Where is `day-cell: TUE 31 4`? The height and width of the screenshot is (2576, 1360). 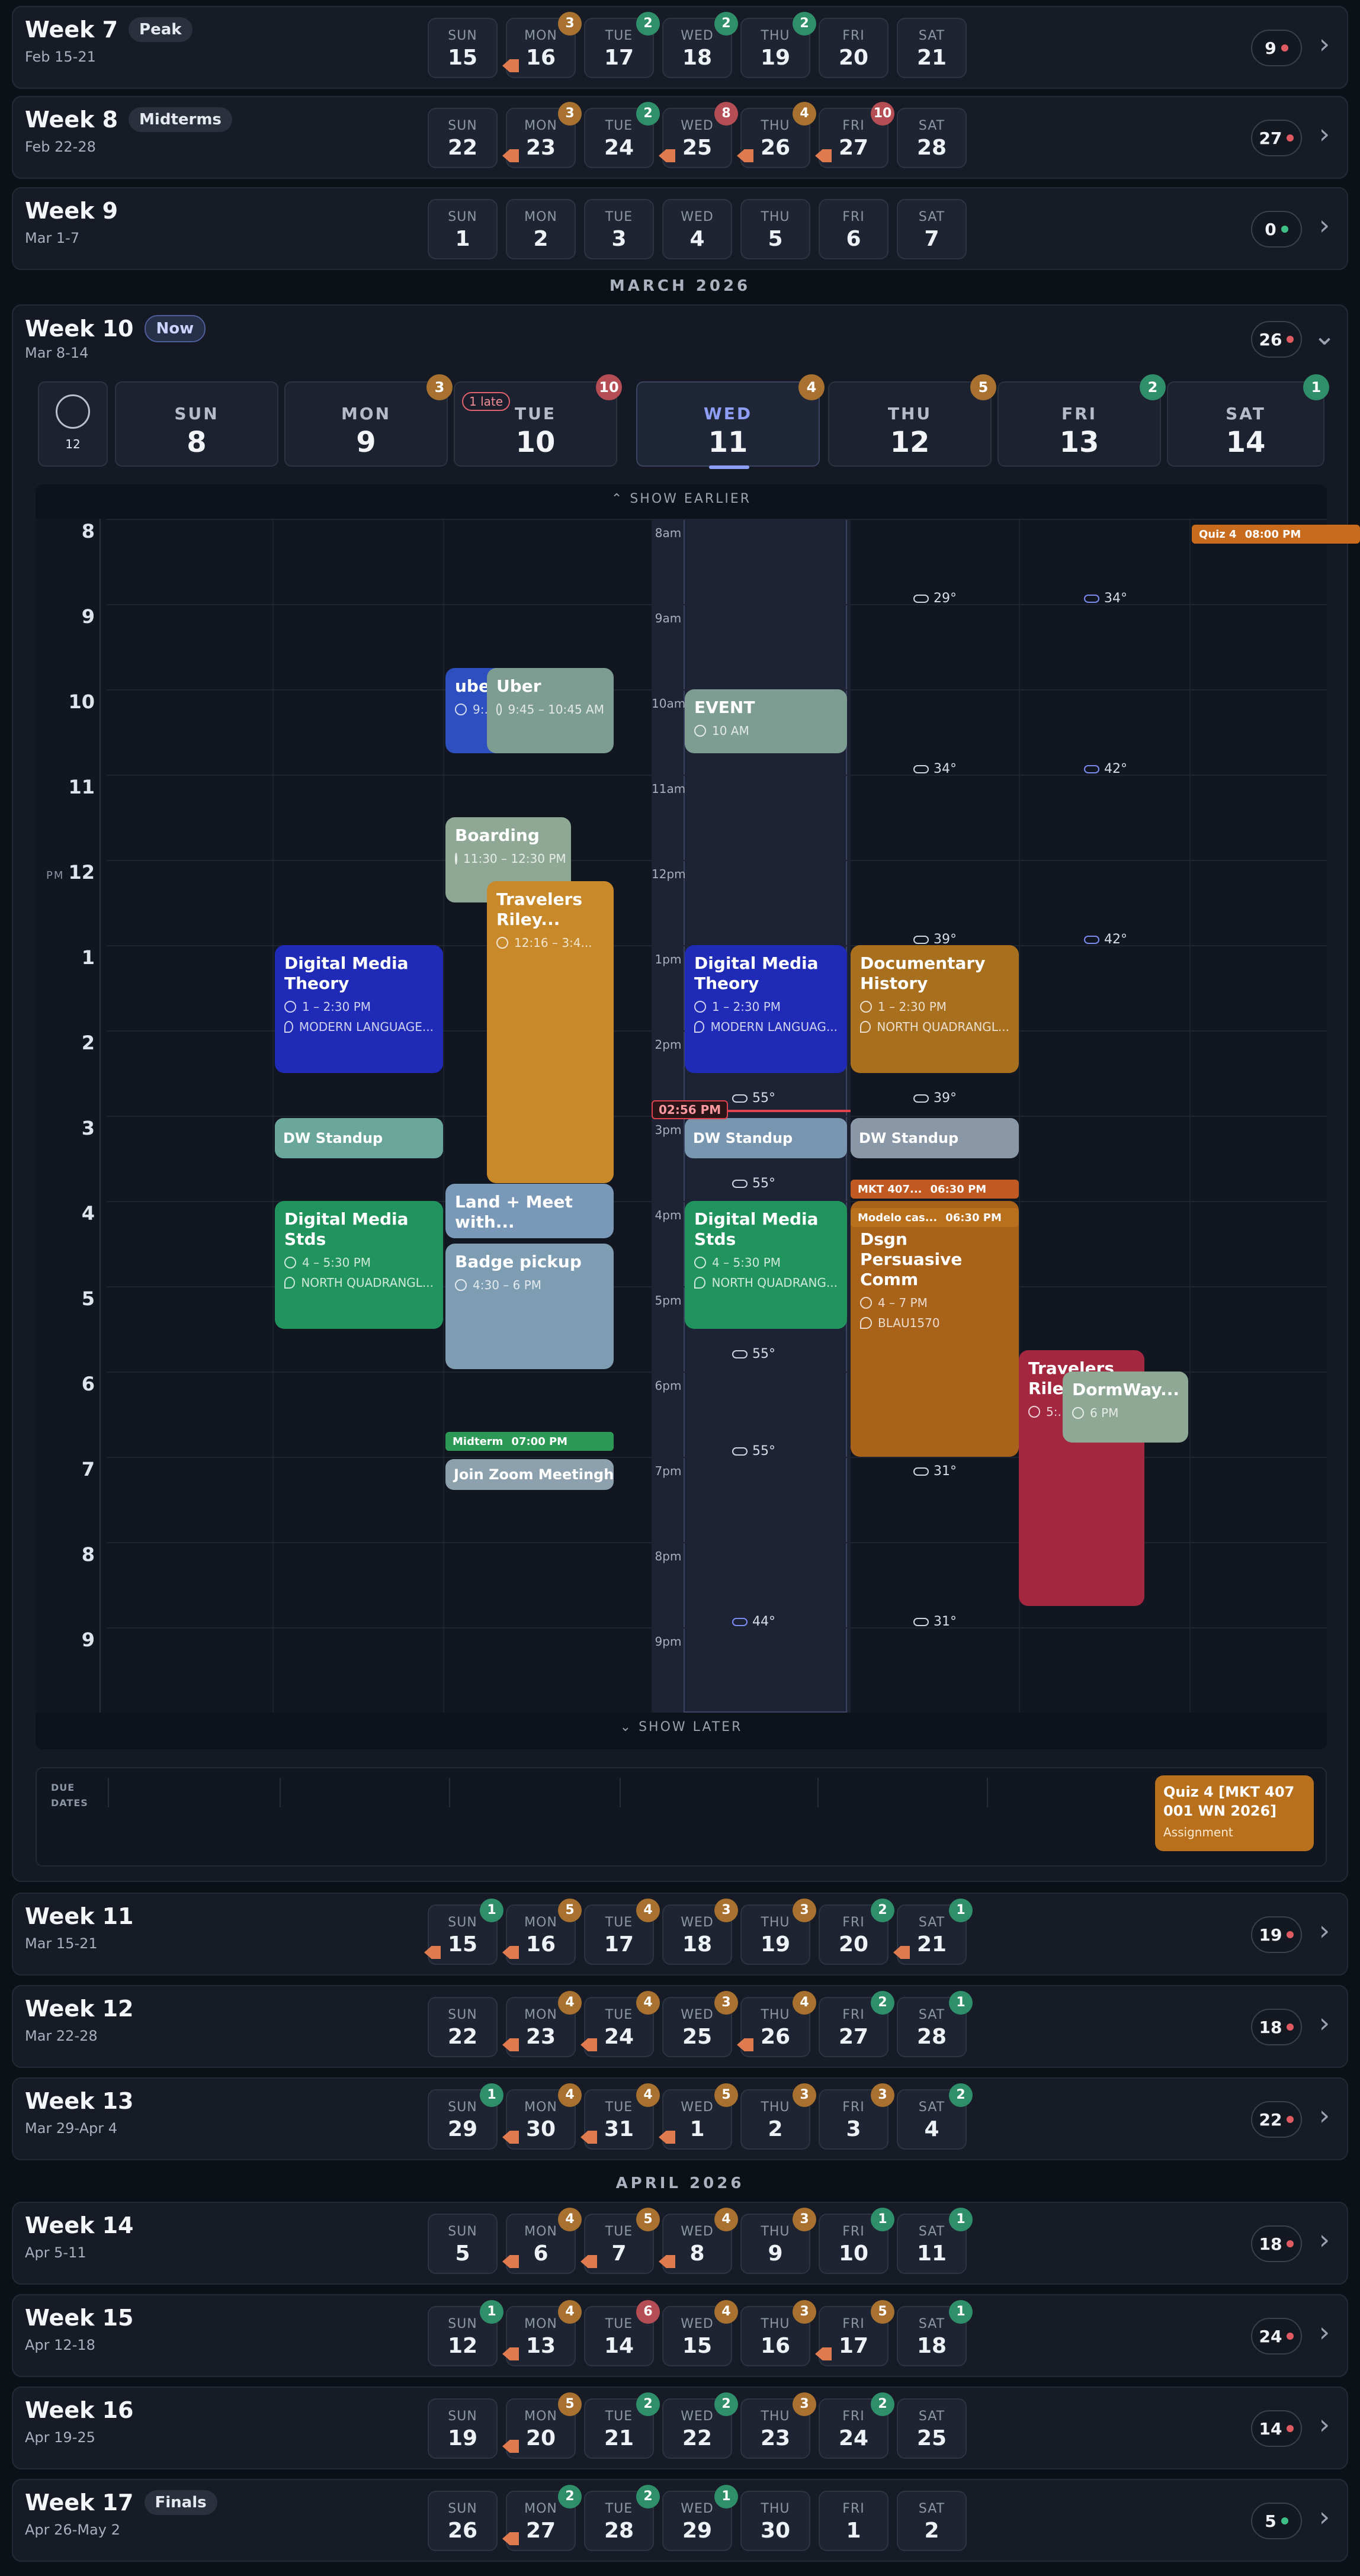
day-cell: TUE 31 4 is located at coordinates (620, 2116).